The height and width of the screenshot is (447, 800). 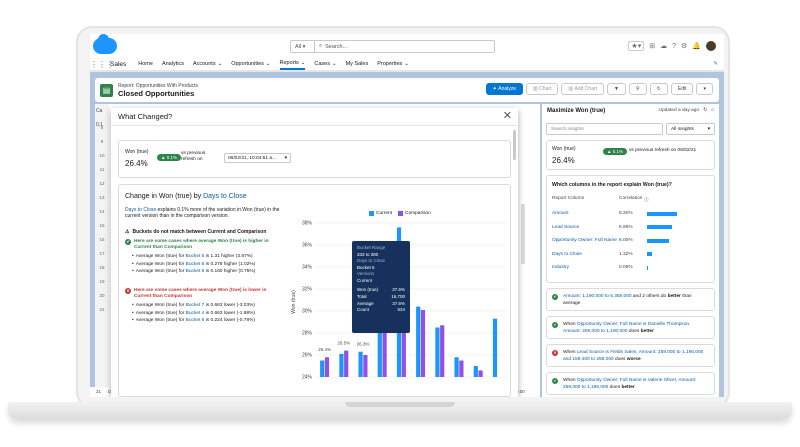 I want to click on date-select: 06/02/21, 10:04:51 a... ▾, so click(x=257, y=158).